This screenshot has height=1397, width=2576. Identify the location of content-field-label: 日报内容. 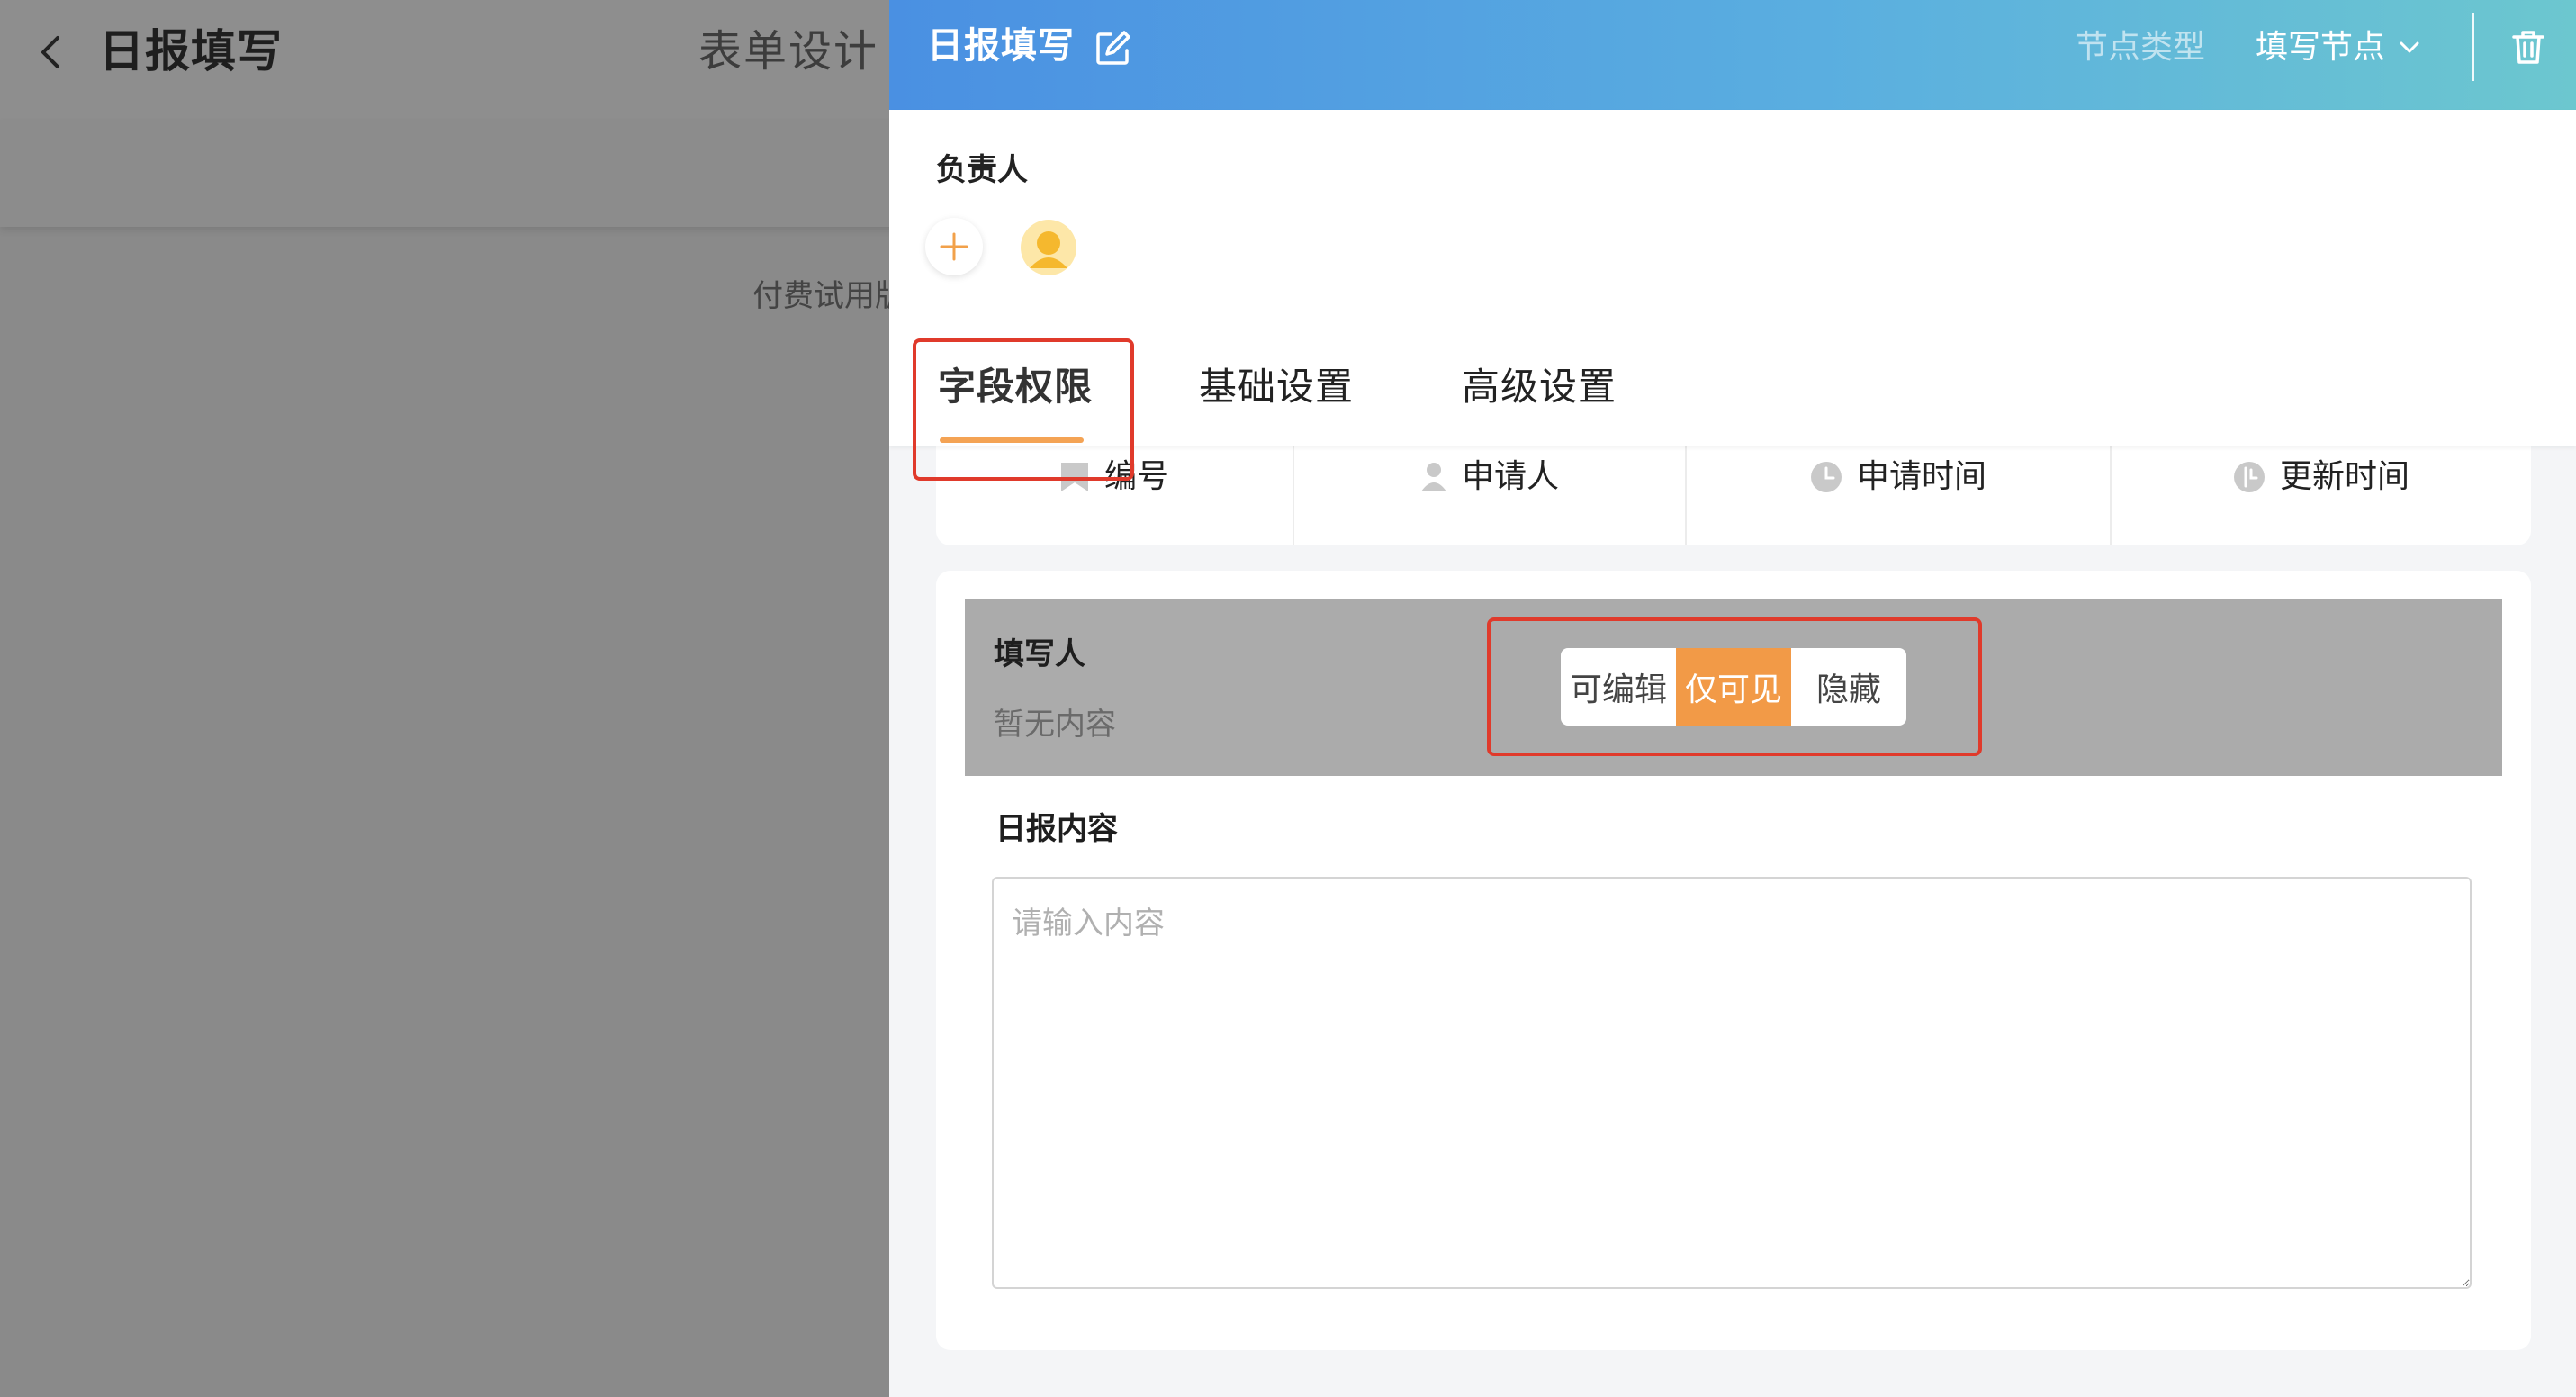
(1056, 829).